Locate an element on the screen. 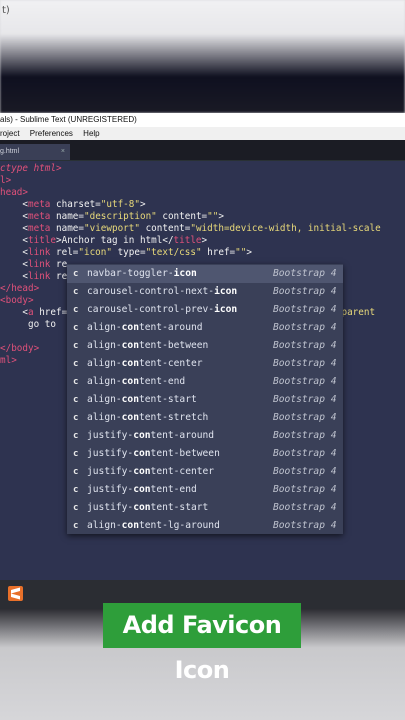  completion-name: justify-content-around is located at coordinates (151, 435).